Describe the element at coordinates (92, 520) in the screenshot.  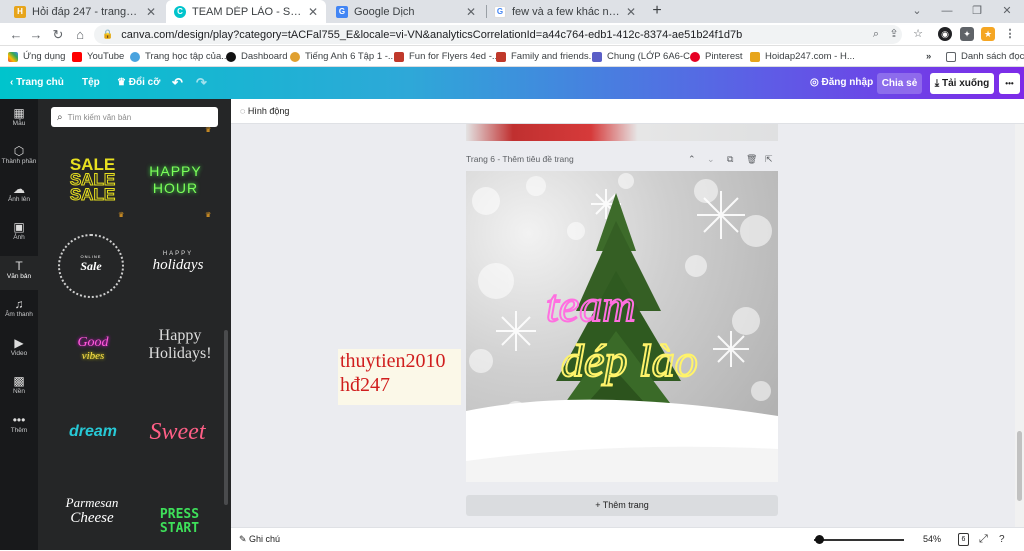
I see `text-style-parmesan-cheese: Parmesan Cheese` at that location.